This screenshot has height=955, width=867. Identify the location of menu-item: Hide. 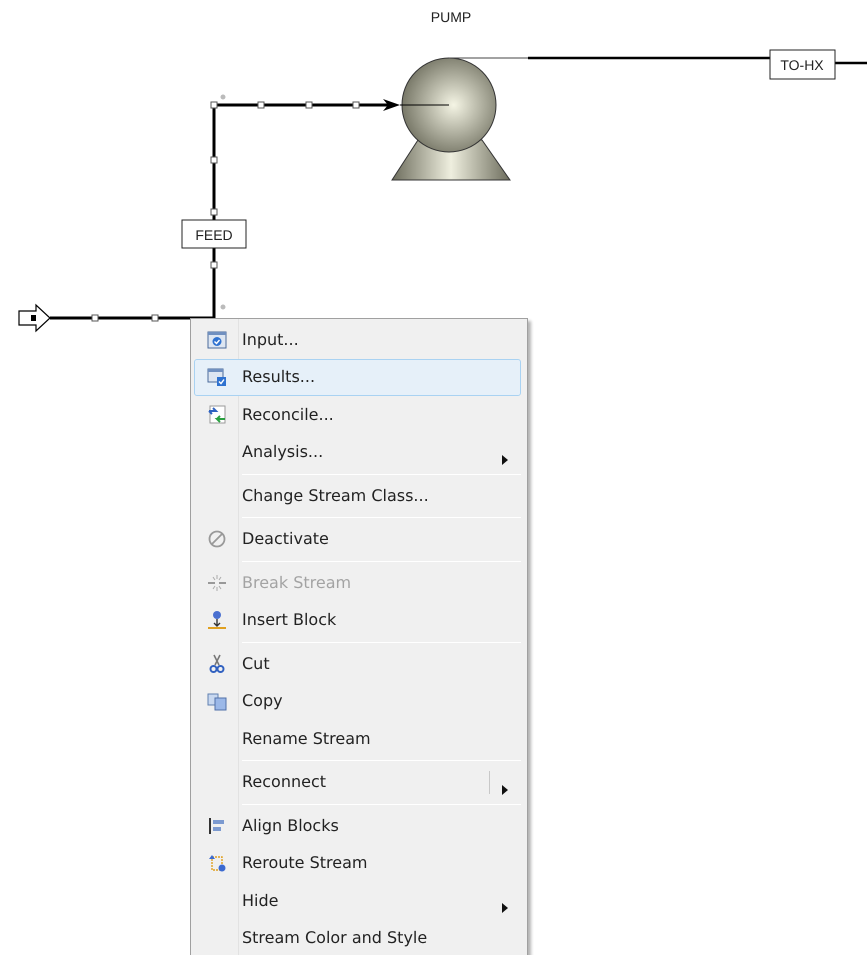
(357, 901).